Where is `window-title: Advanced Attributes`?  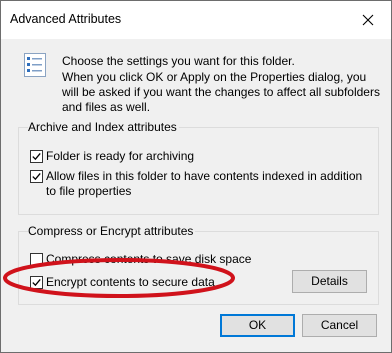
window-title: Advanced Attributes is located at coordinates (66, 19).